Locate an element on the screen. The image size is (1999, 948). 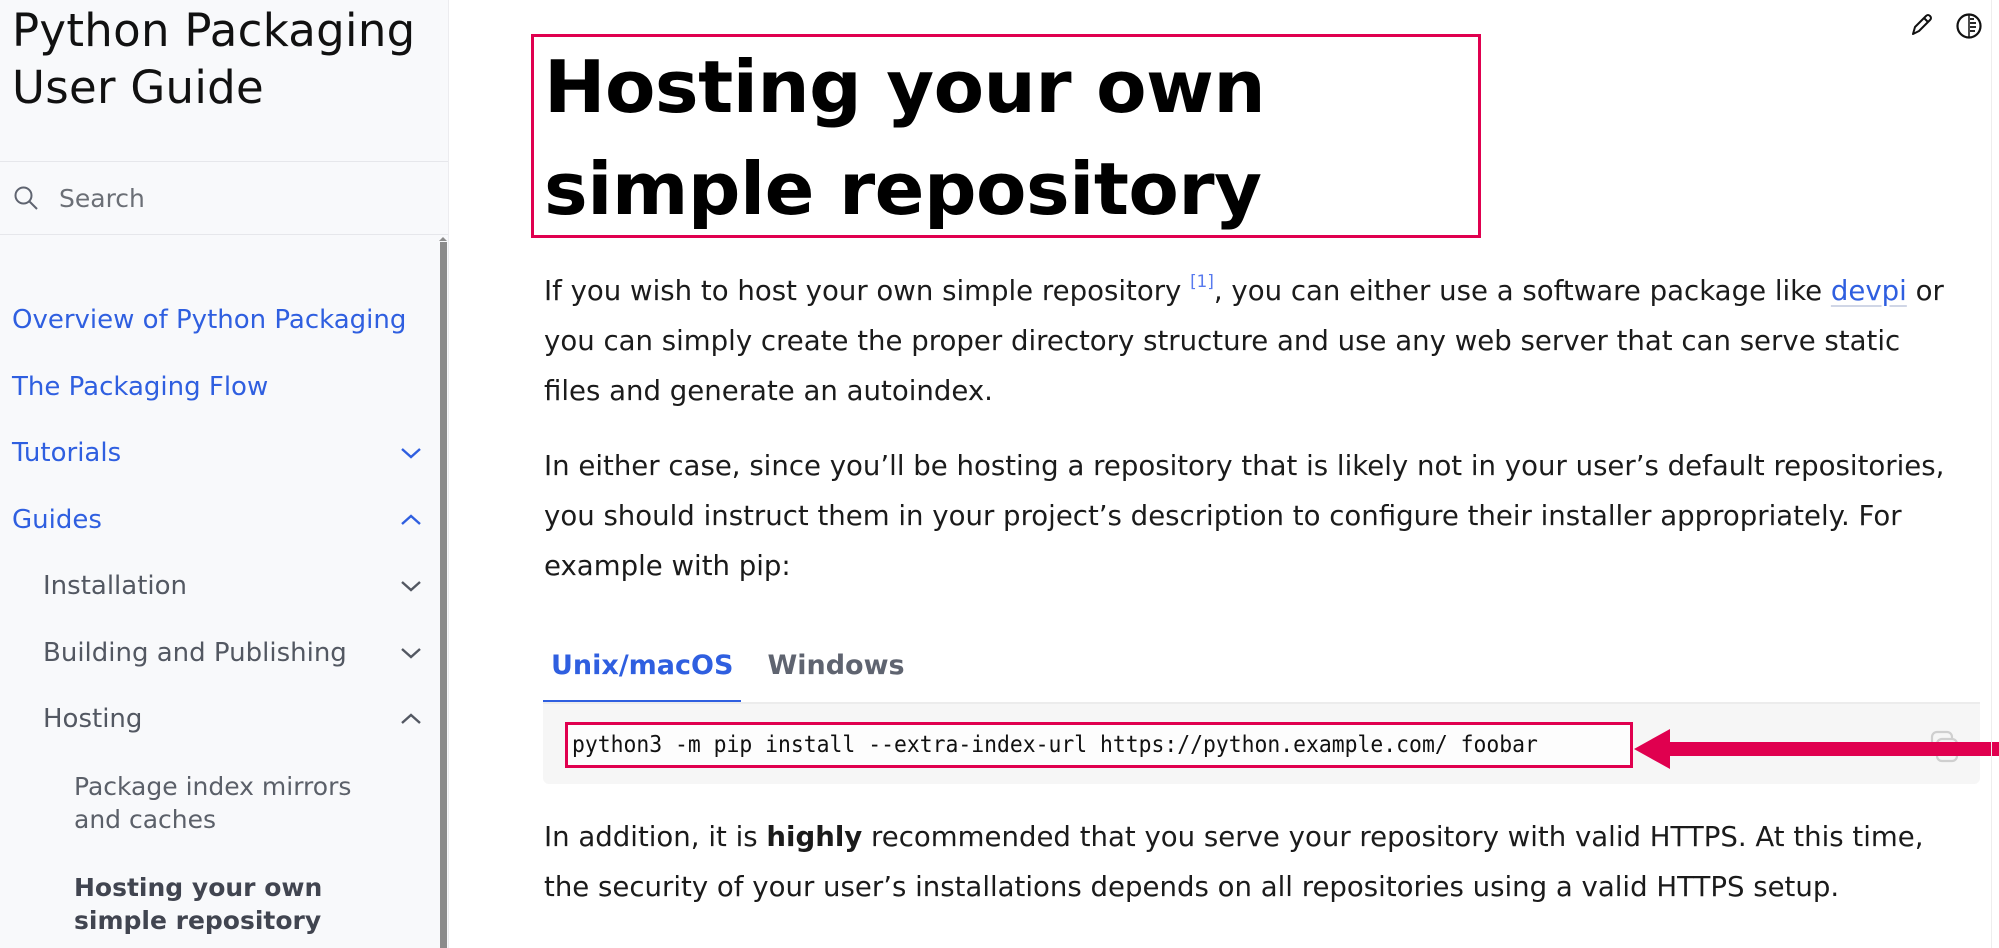
sidebar-item-current-page: Hosting your own simple repository is located at coordinates (239, 904).